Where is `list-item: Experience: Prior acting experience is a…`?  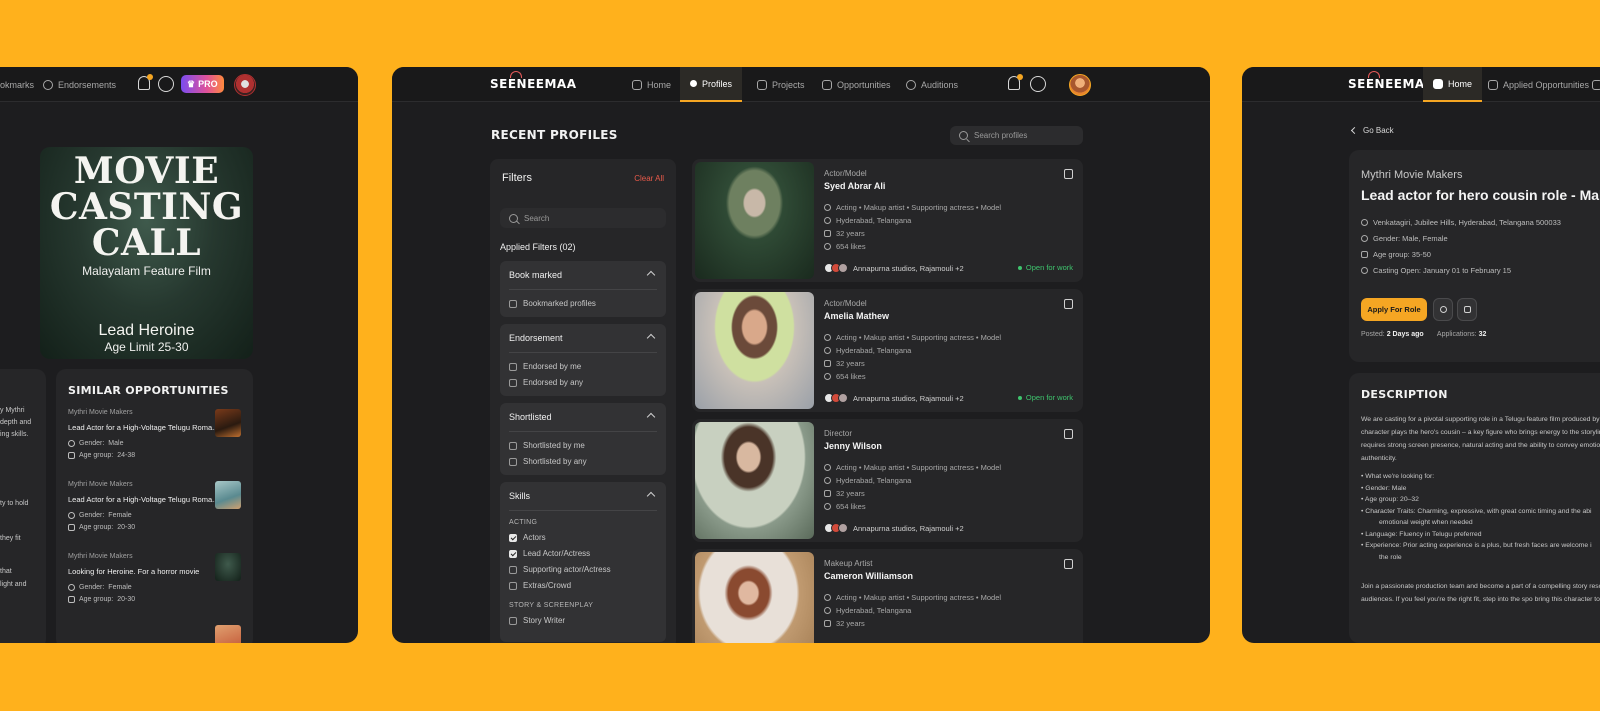
list-item: Experience: Prior acting experience is a… is located at coordinates (1480, 546).